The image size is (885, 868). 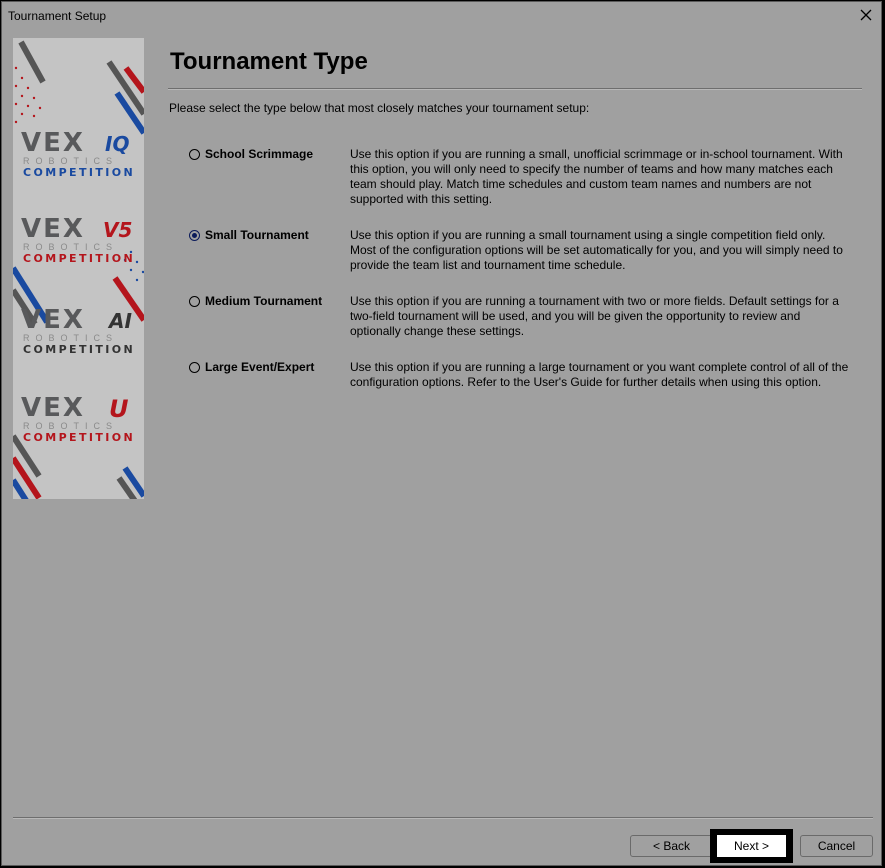 I want to click on vex-ai-logo: VEX AI ROBOTICS COMPETITION, so click(x=78, y=331).